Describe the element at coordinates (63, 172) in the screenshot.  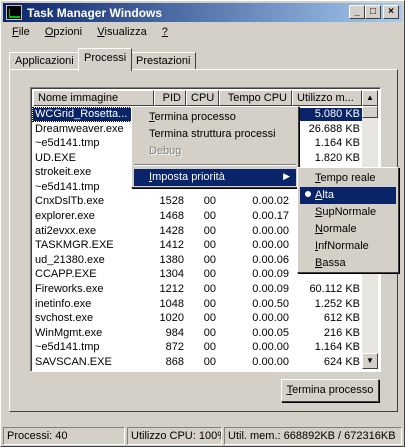
I see `process-name: strokeit.exe` at that location.